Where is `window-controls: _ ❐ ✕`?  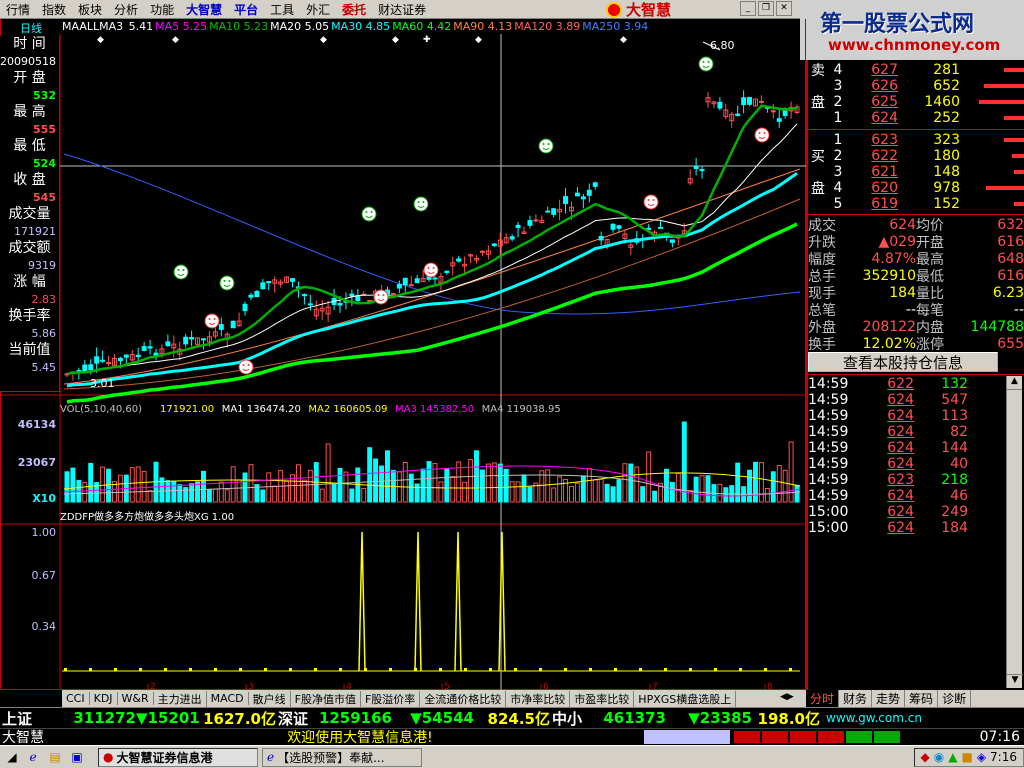 window-controls: _ ❐ ✕ is located at coordinates (766, 8).